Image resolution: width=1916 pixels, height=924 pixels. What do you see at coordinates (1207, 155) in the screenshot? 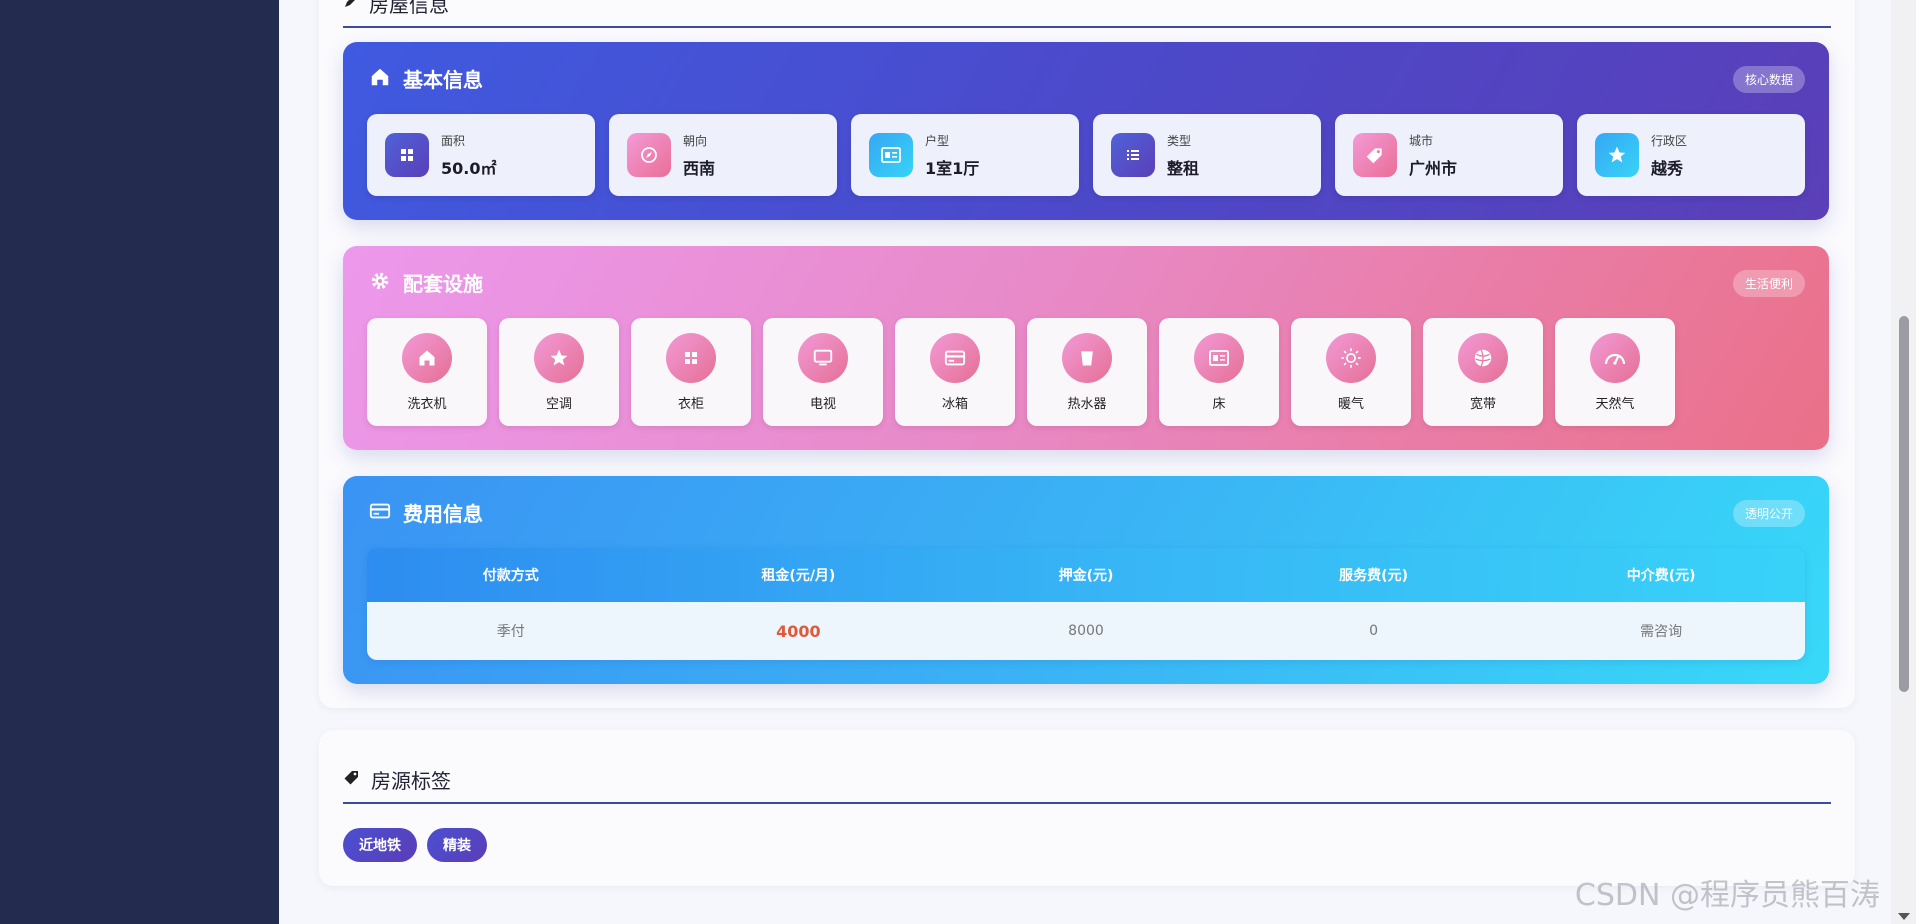
I see `basic-info-card: 类型 整租` at bounding box center [1207, 155].